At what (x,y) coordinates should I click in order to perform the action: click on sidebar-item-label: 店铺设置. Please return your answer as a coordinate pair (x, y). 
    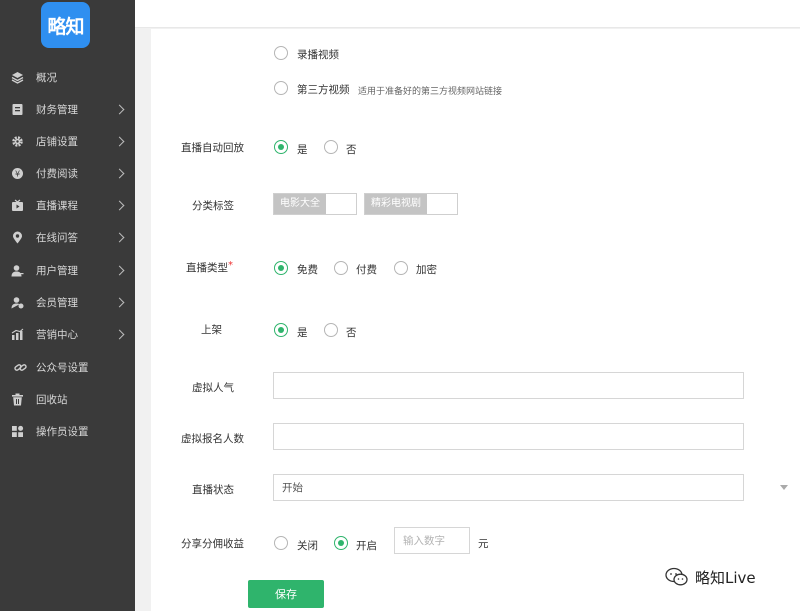
    Looking at the image, I should click on (57, 141).